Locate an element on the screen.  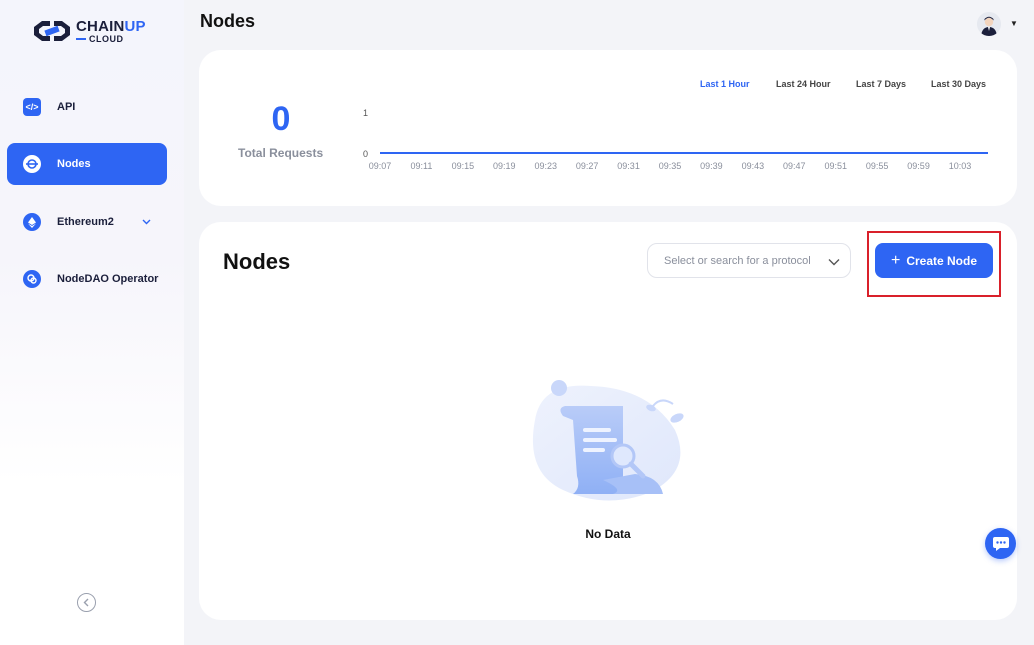
x-tick-label: 09:07 is located at coordinates (380, 166).